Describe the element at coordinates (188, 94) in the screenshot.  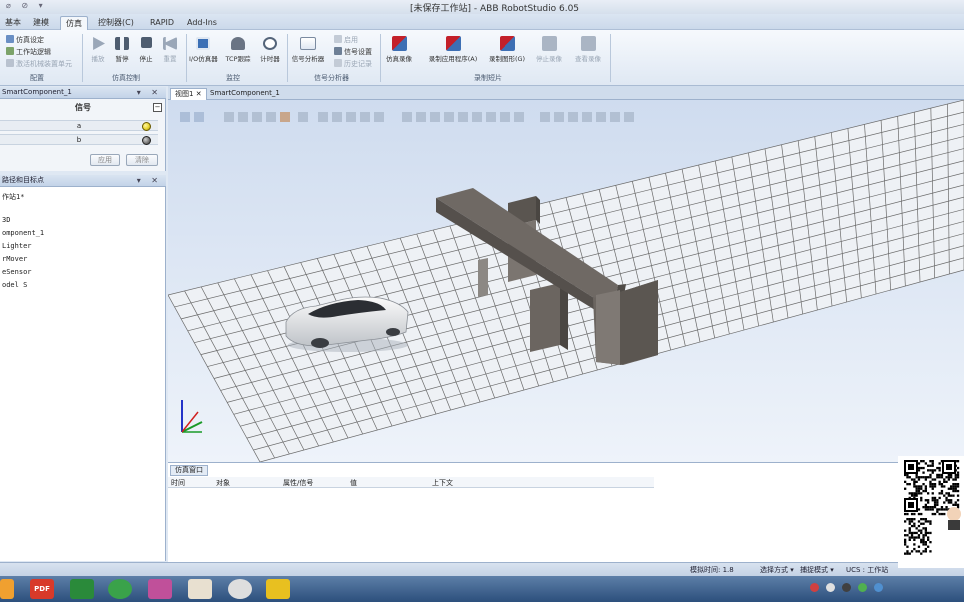
I see `tab-view1: 视图1 ✕` at that location.